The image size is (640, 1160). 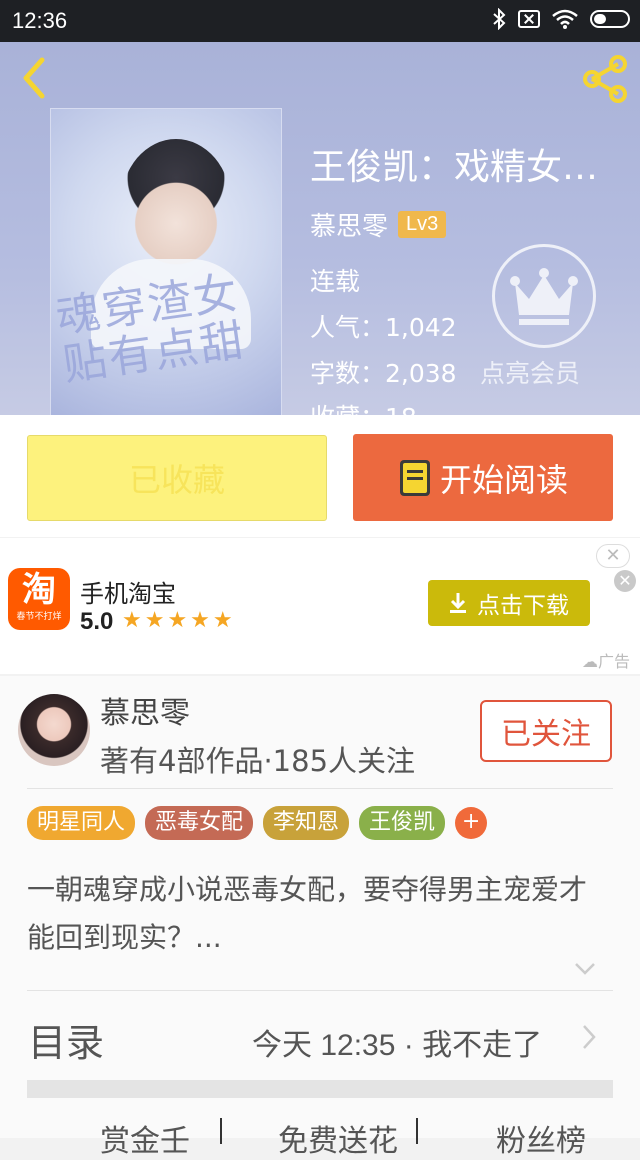 What do you see at coordinates (605, 79) in the screenshot?
I see `share-icon` at bounding box center [605, 79].